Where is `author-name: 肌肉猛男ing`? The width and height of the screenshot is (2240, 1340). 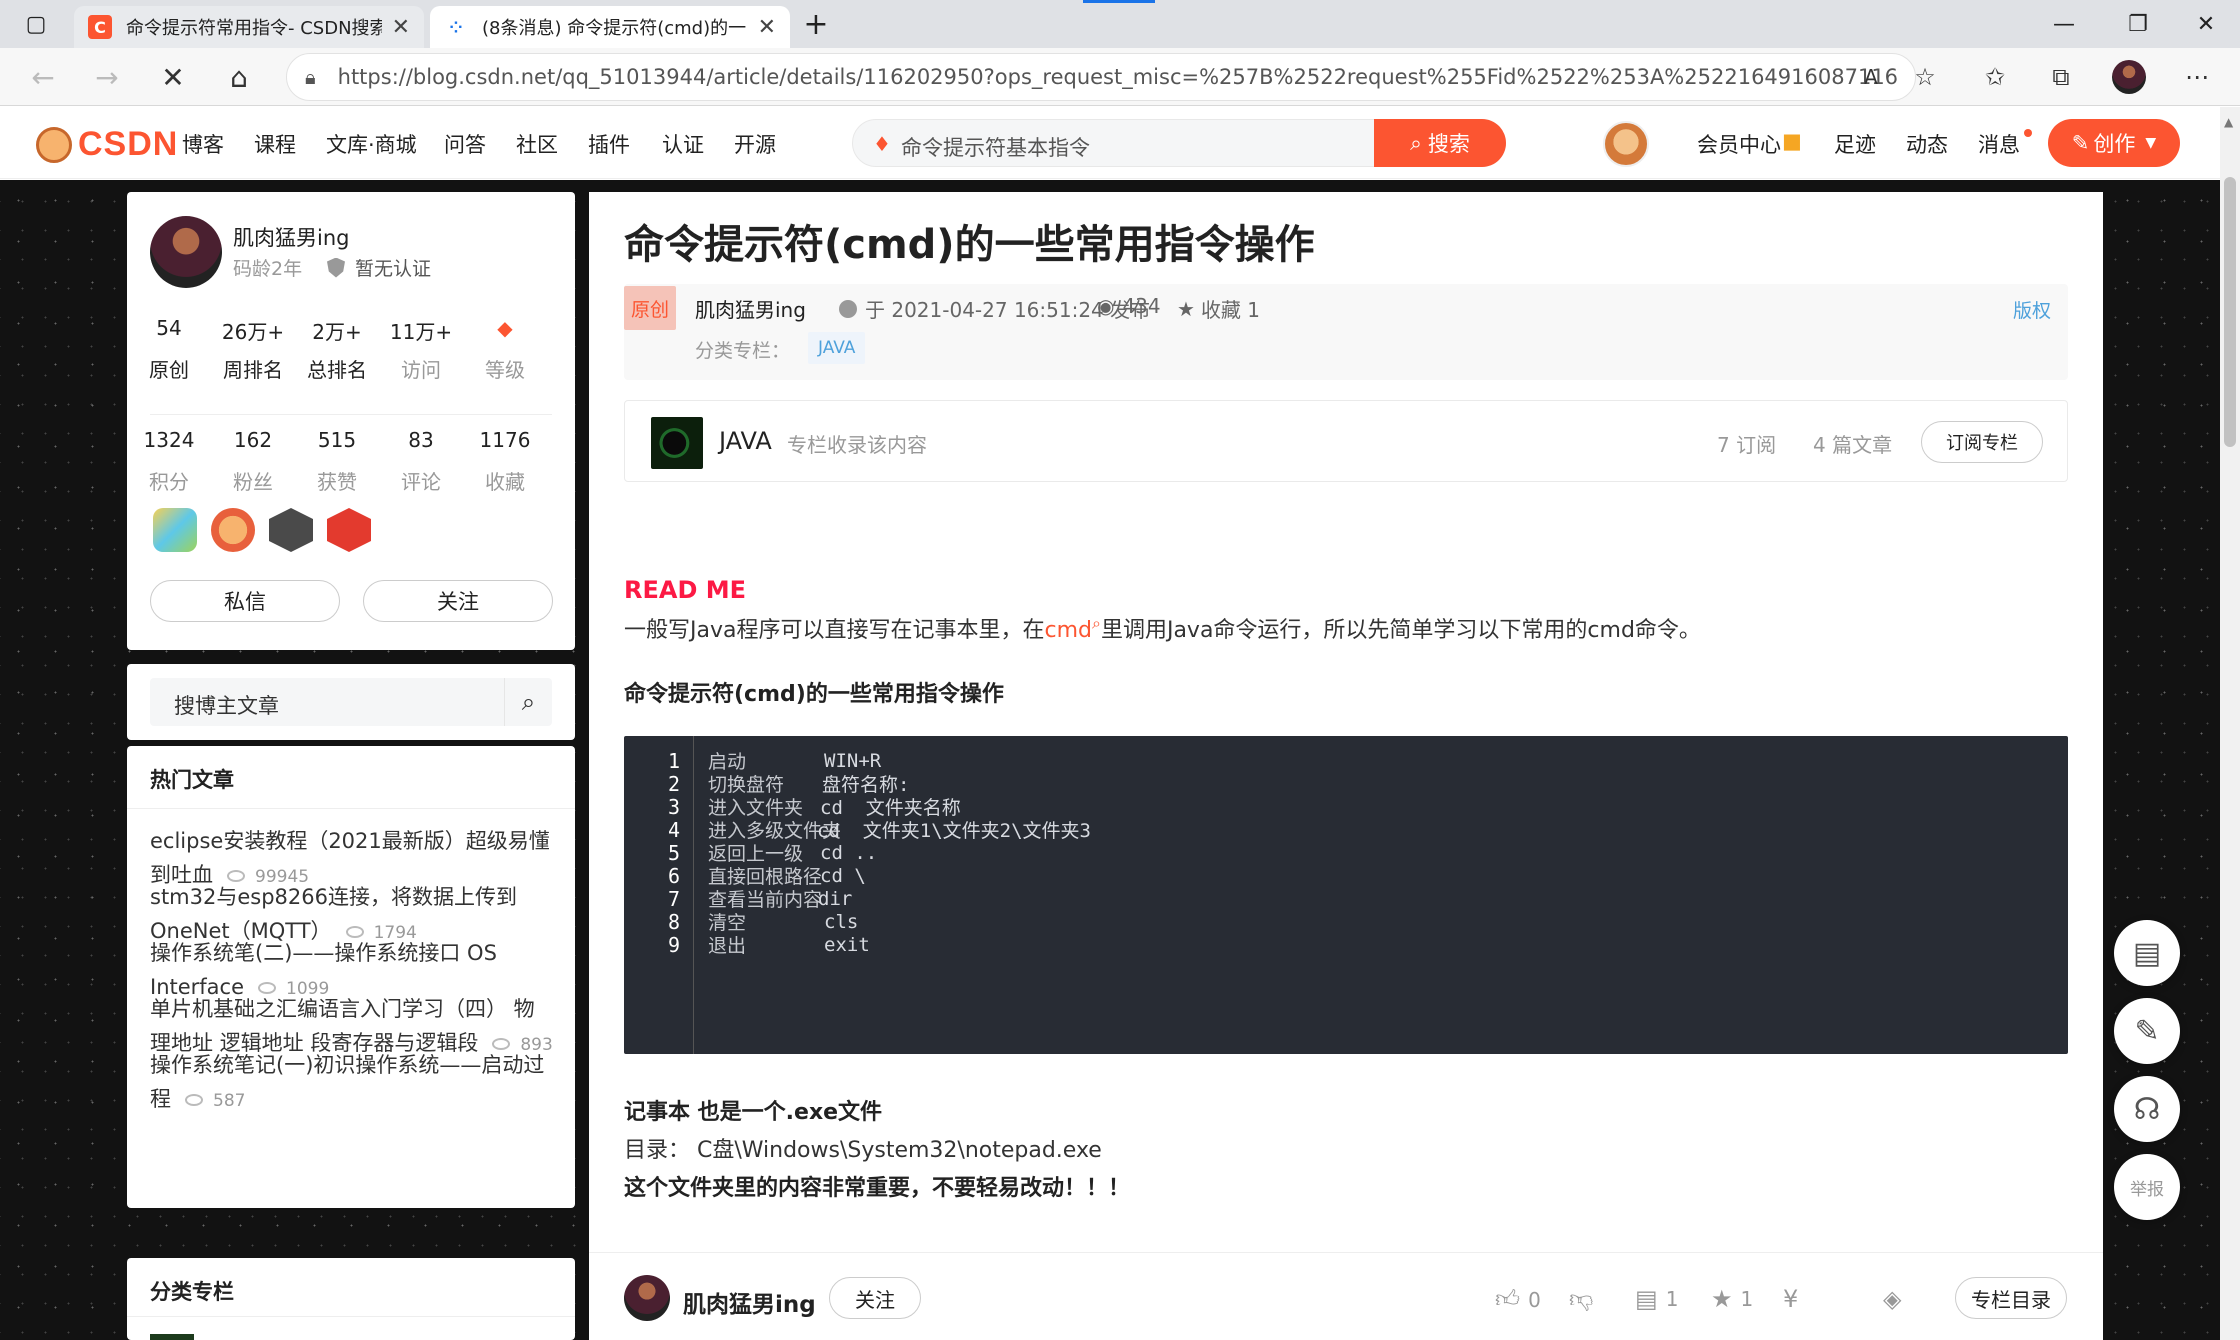
author-name: 肌肉猛男ing is located at coordinates (291, 237).